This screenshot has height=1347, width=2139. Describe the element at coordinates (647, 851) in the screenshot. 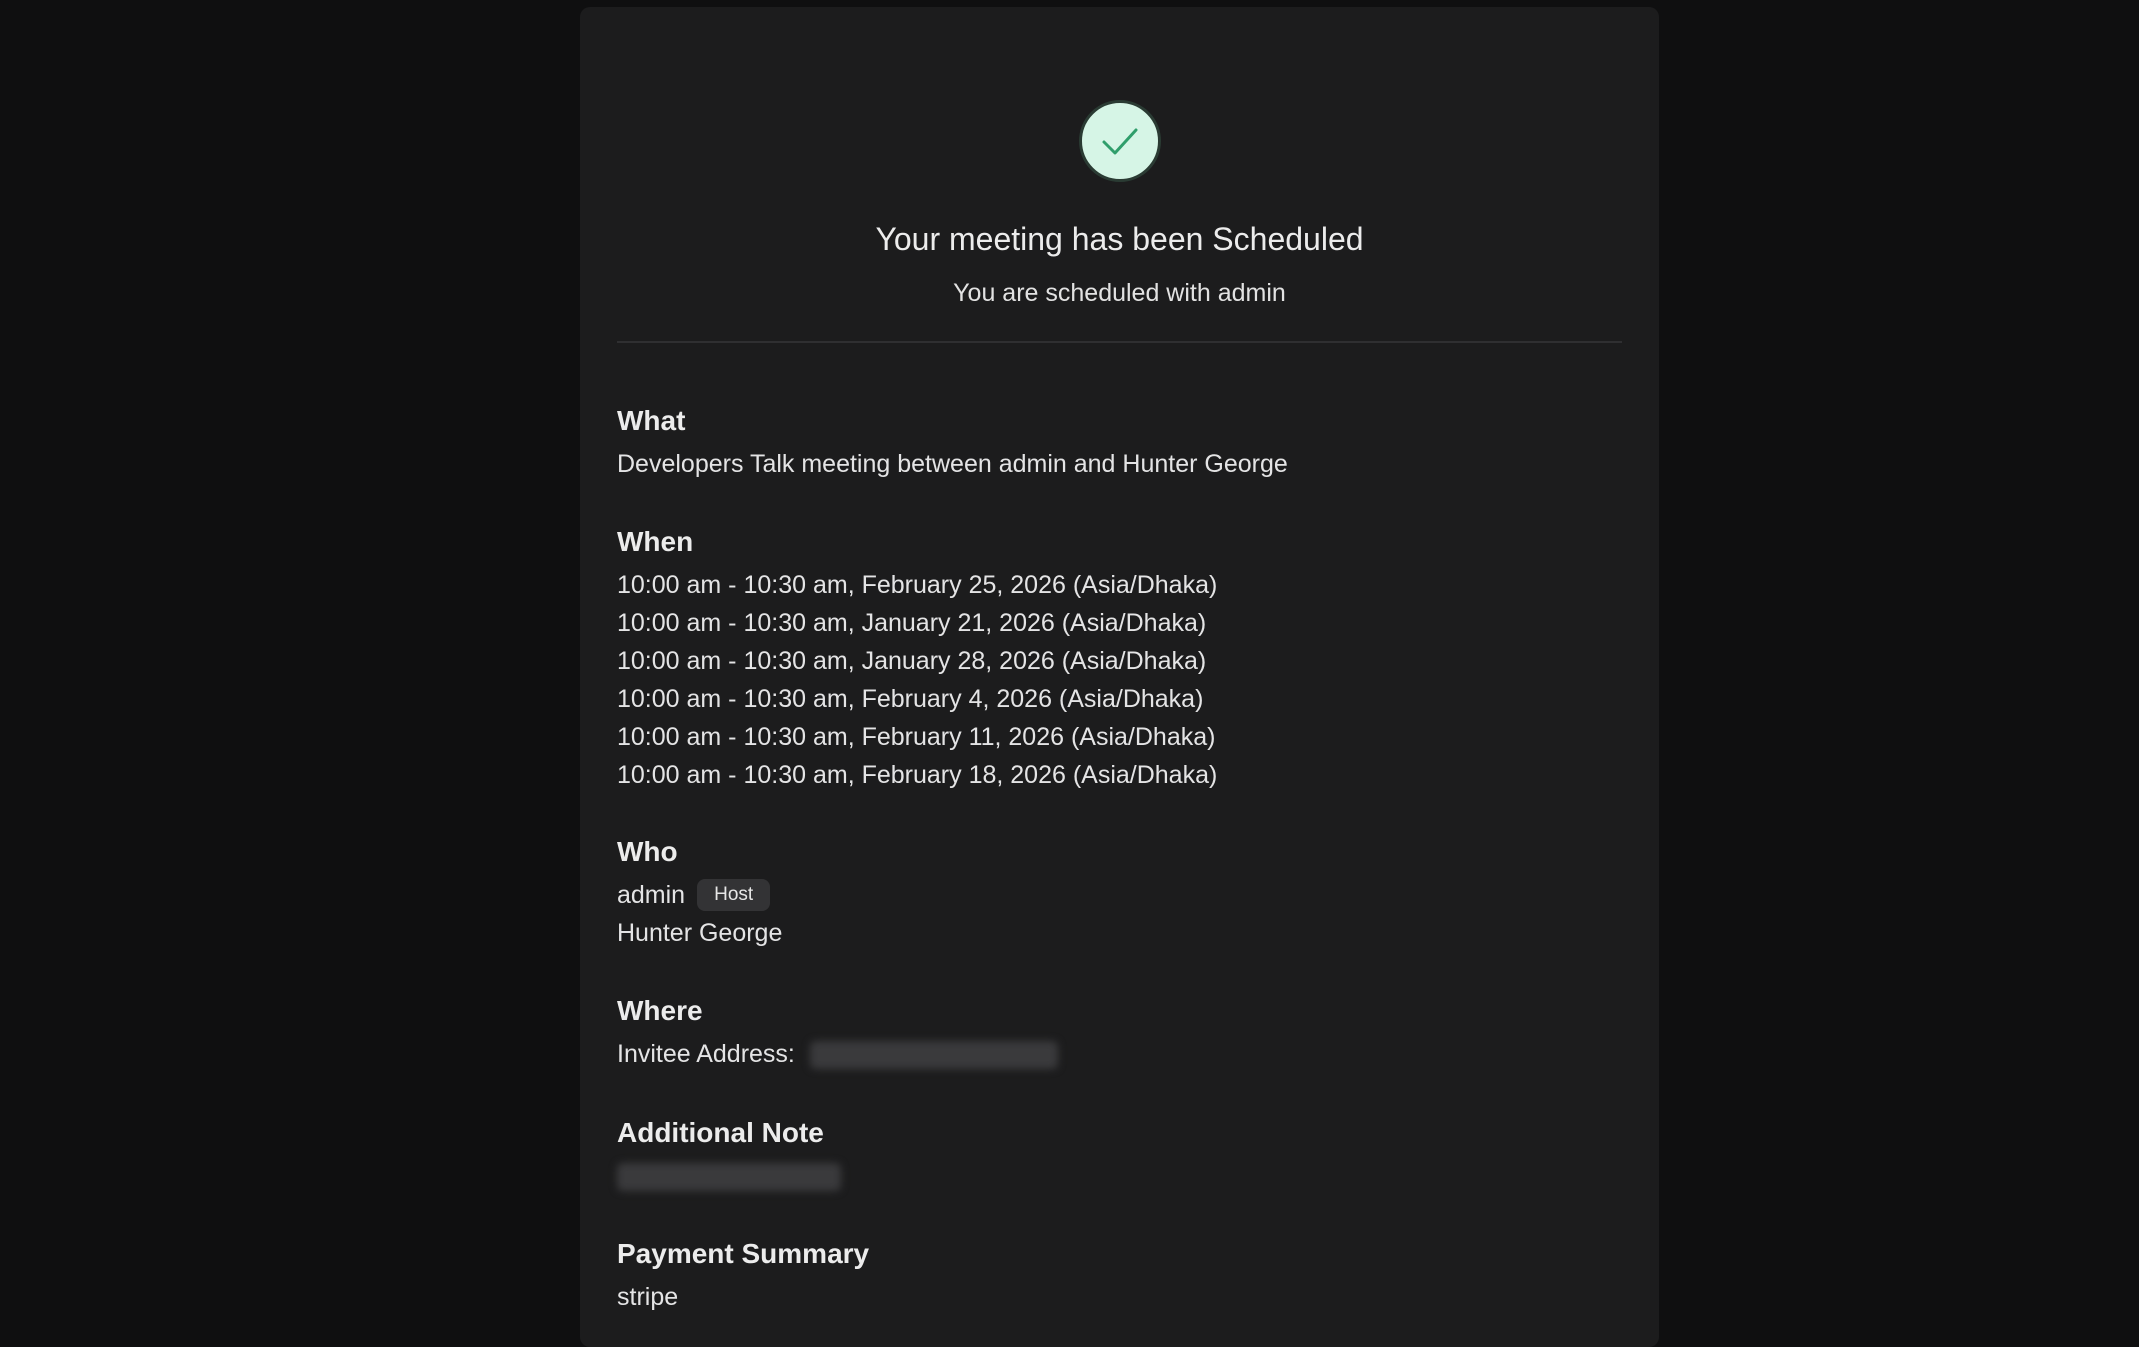

I see `who-heading: Who` at that location.